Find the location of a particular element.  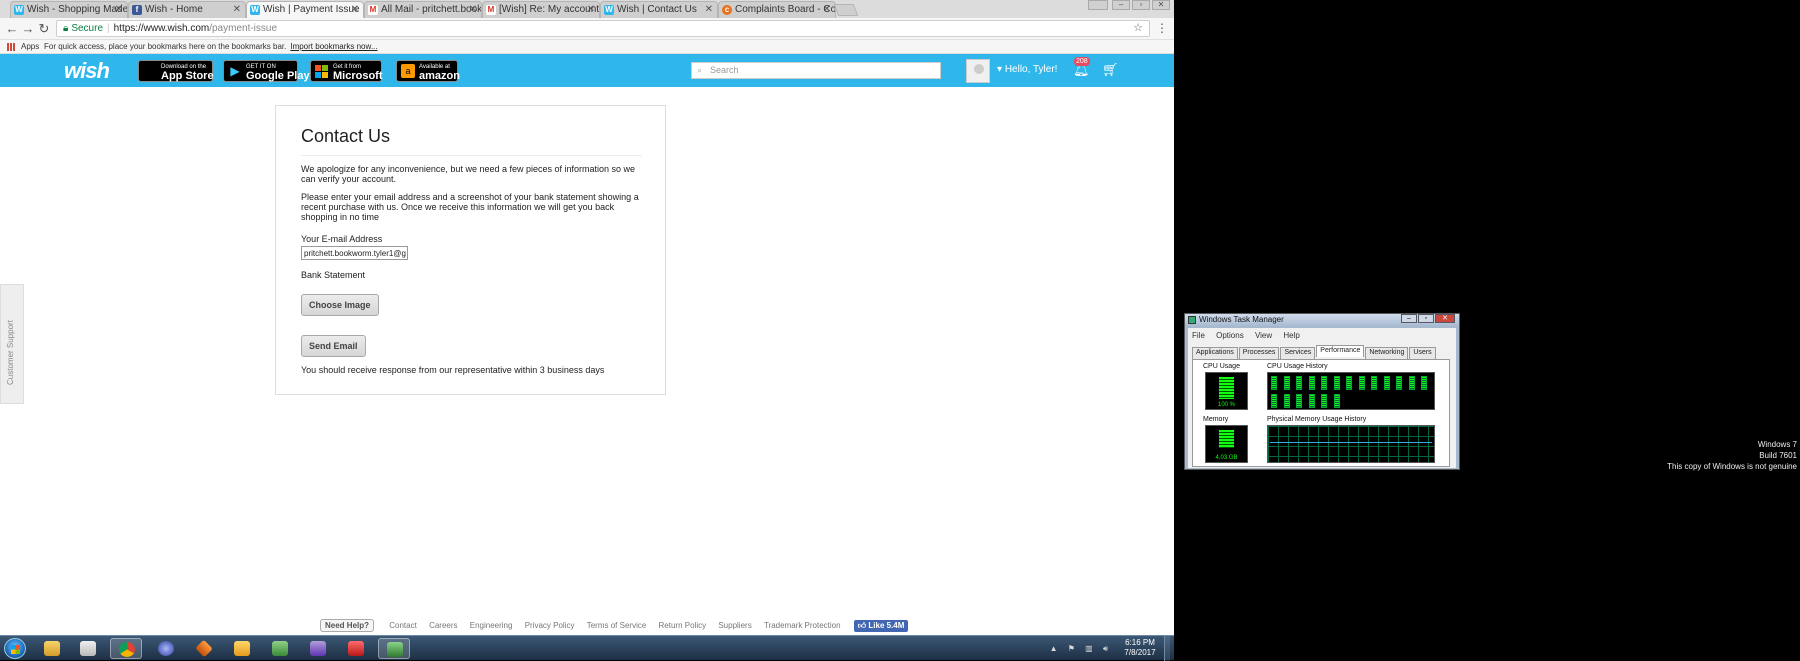

customer-support-tab: Customer Support is located at coordinates (12, 344).